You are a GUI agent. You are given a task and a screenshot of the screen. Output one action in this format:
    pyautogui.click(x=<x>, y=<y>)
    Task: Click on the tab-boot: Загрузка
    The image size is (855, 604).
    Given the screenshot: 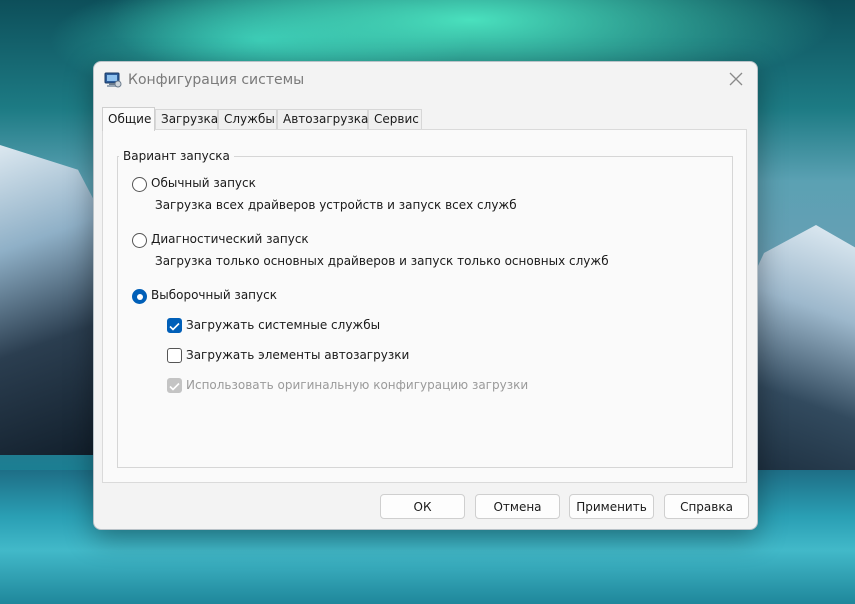 What is the action you would take?
    pyautogui.click(x=186, y=119)
    